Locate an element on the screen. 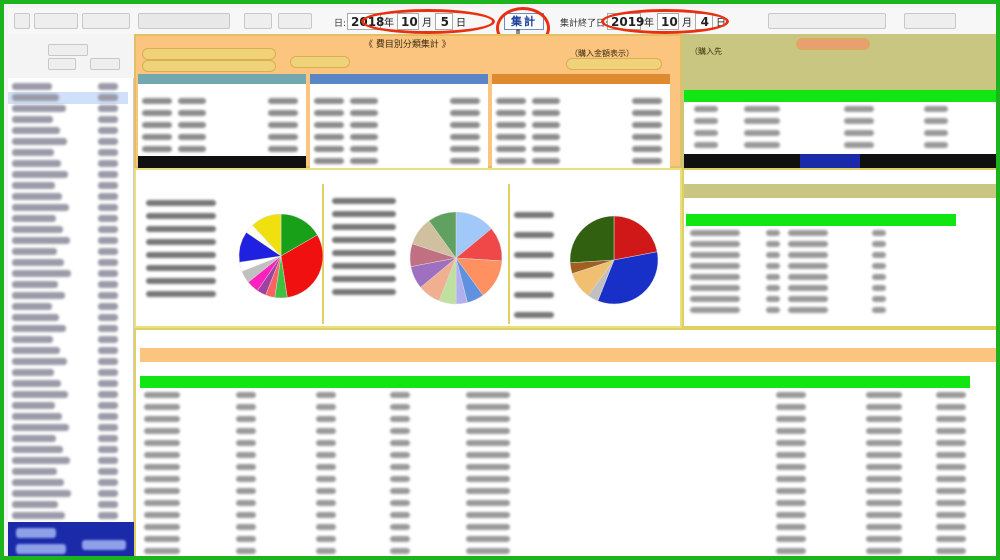  item-panel-header is located at coordinates (840, 191).